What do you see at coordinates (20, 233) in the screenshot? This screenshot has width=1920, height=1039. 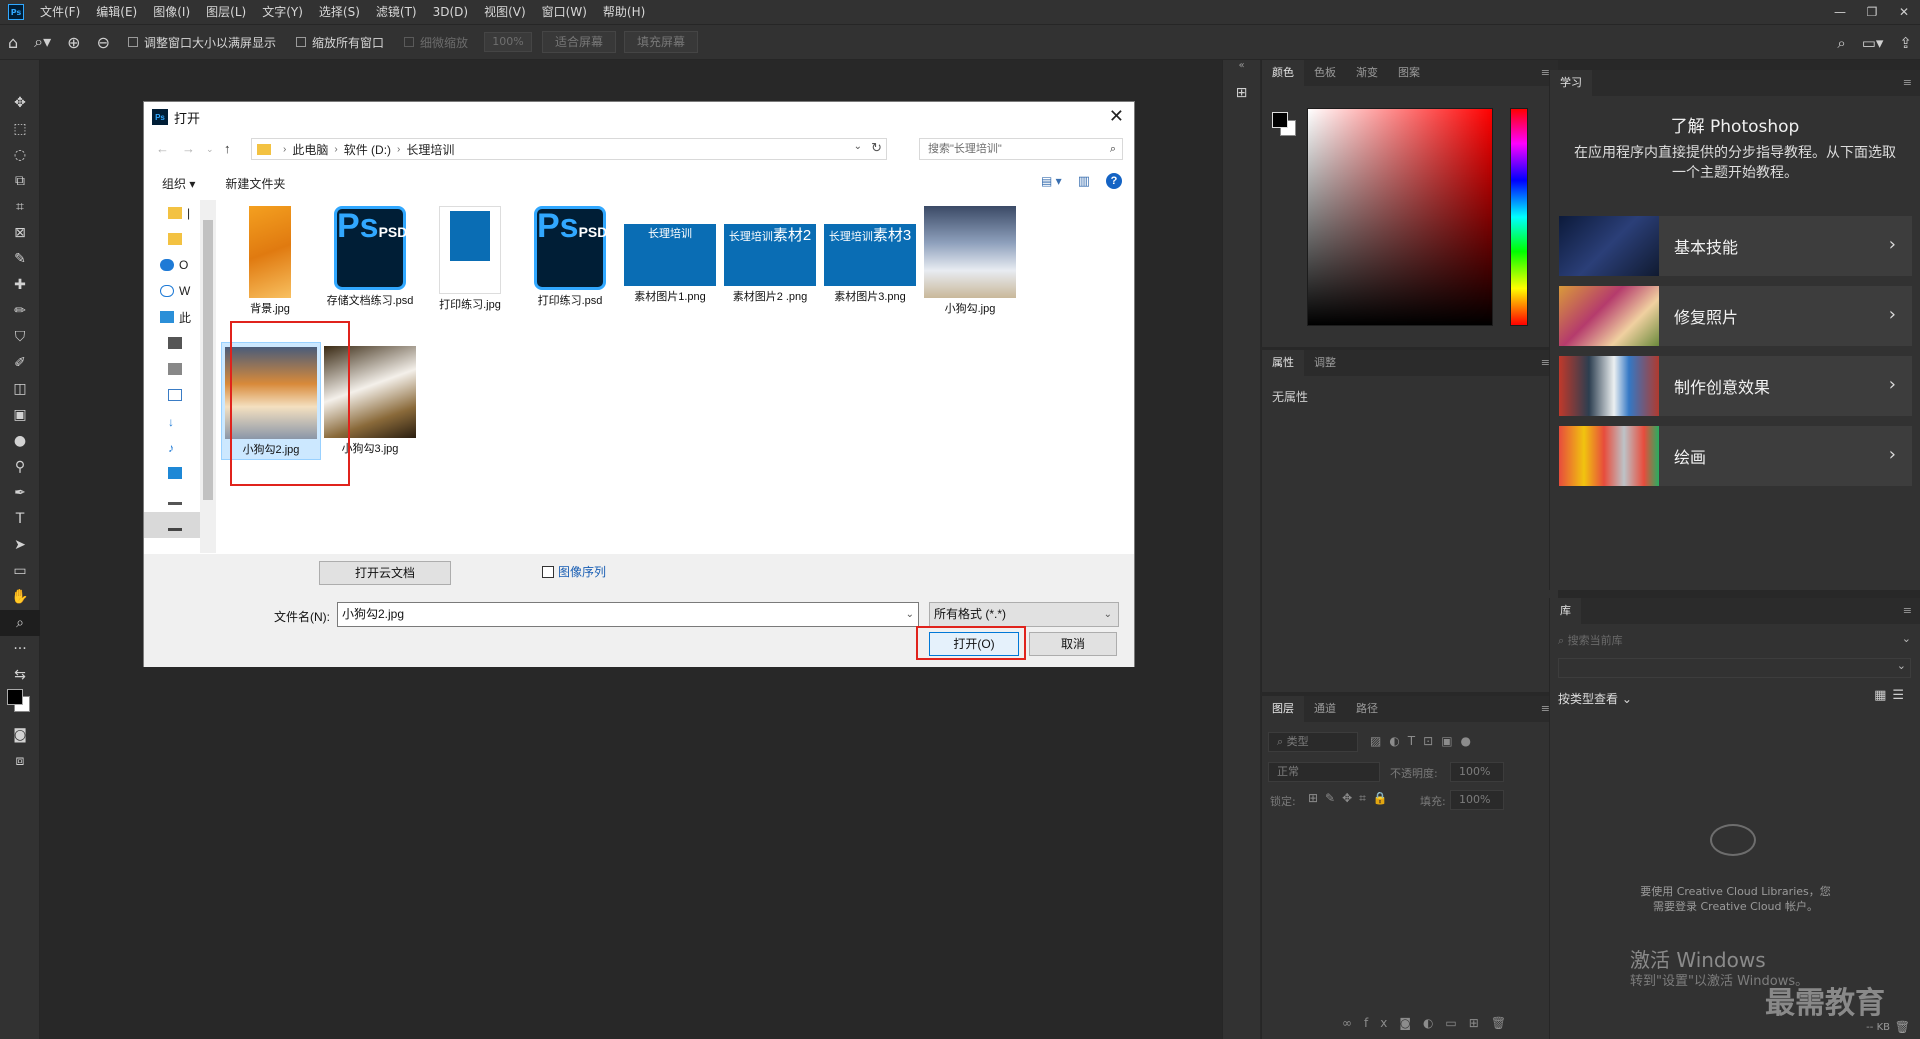 I see `frame-tool-icon: ⊠` at bounding box center [20, 233].